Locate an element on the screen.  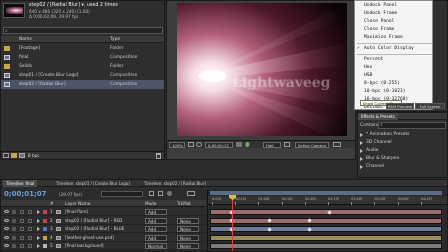
search-field: ⌕ is located at coordinates (83, 30).